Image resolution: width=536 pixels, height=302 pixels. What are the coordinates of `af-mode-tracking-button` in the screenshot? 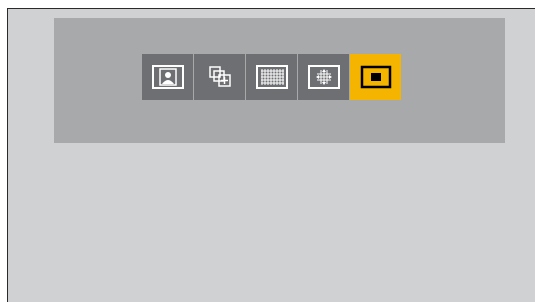 It's located at (219, 77).